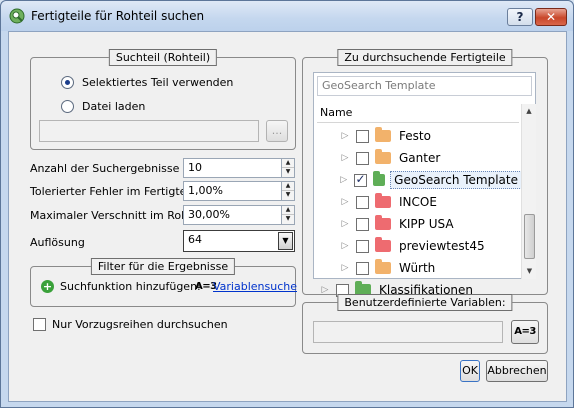  What do you see at coordinates (195, 167) in the screenshot?
I see `result-count-value: 10` at bounding box center [195, 167].